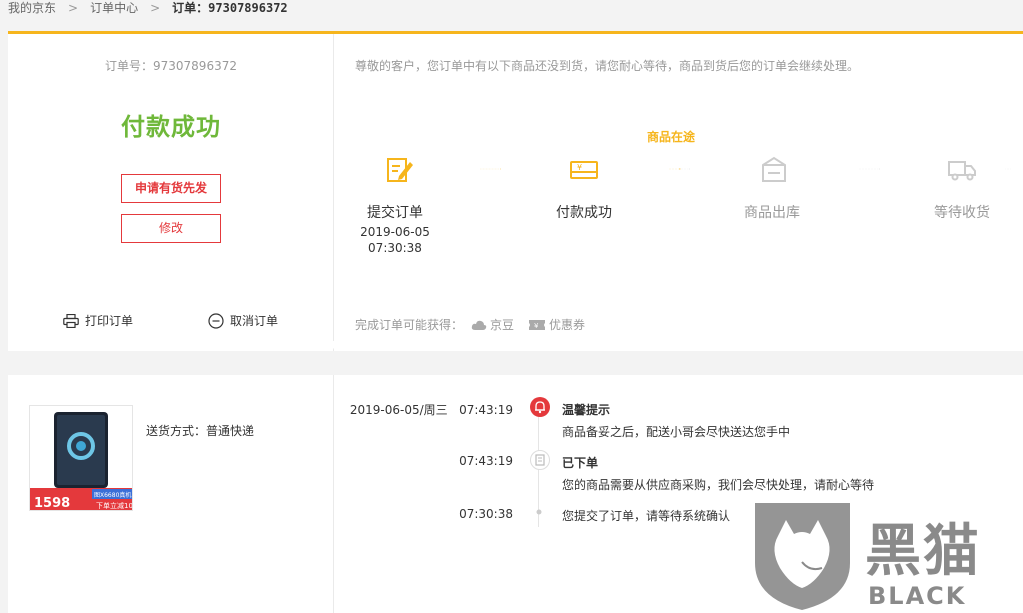 This screenshot has height=613, width=1023. Describe the element at coordinates (540, 460) in the screenshot. I see `document-icon` at that location.